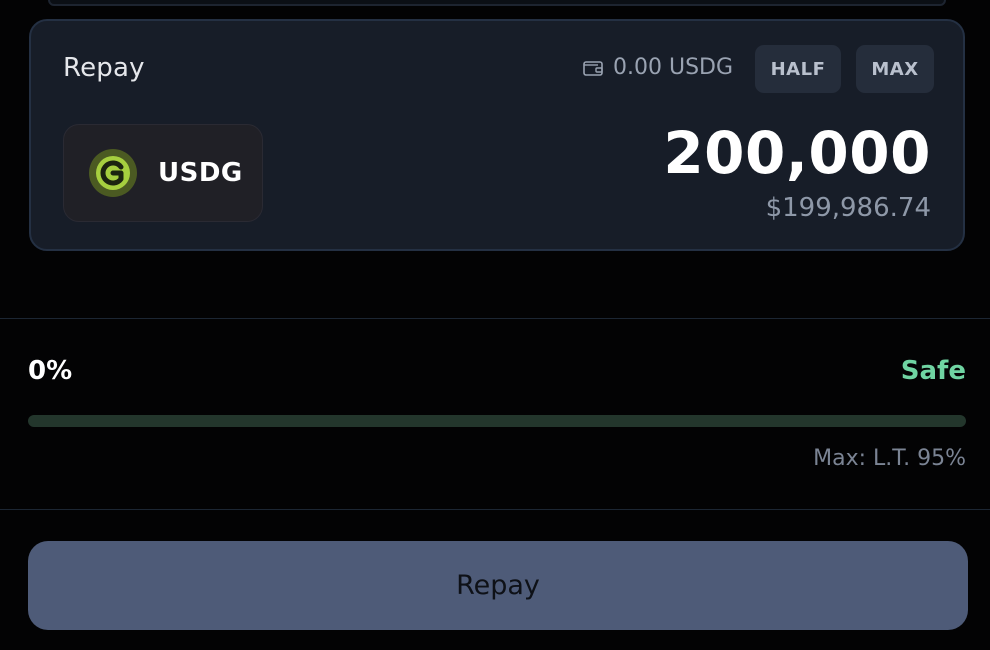 Image resolution: width=990 pixels, height=650 pixels. I want to click on wallet-balance-text: 0.00 USDG, so click(673, 67).